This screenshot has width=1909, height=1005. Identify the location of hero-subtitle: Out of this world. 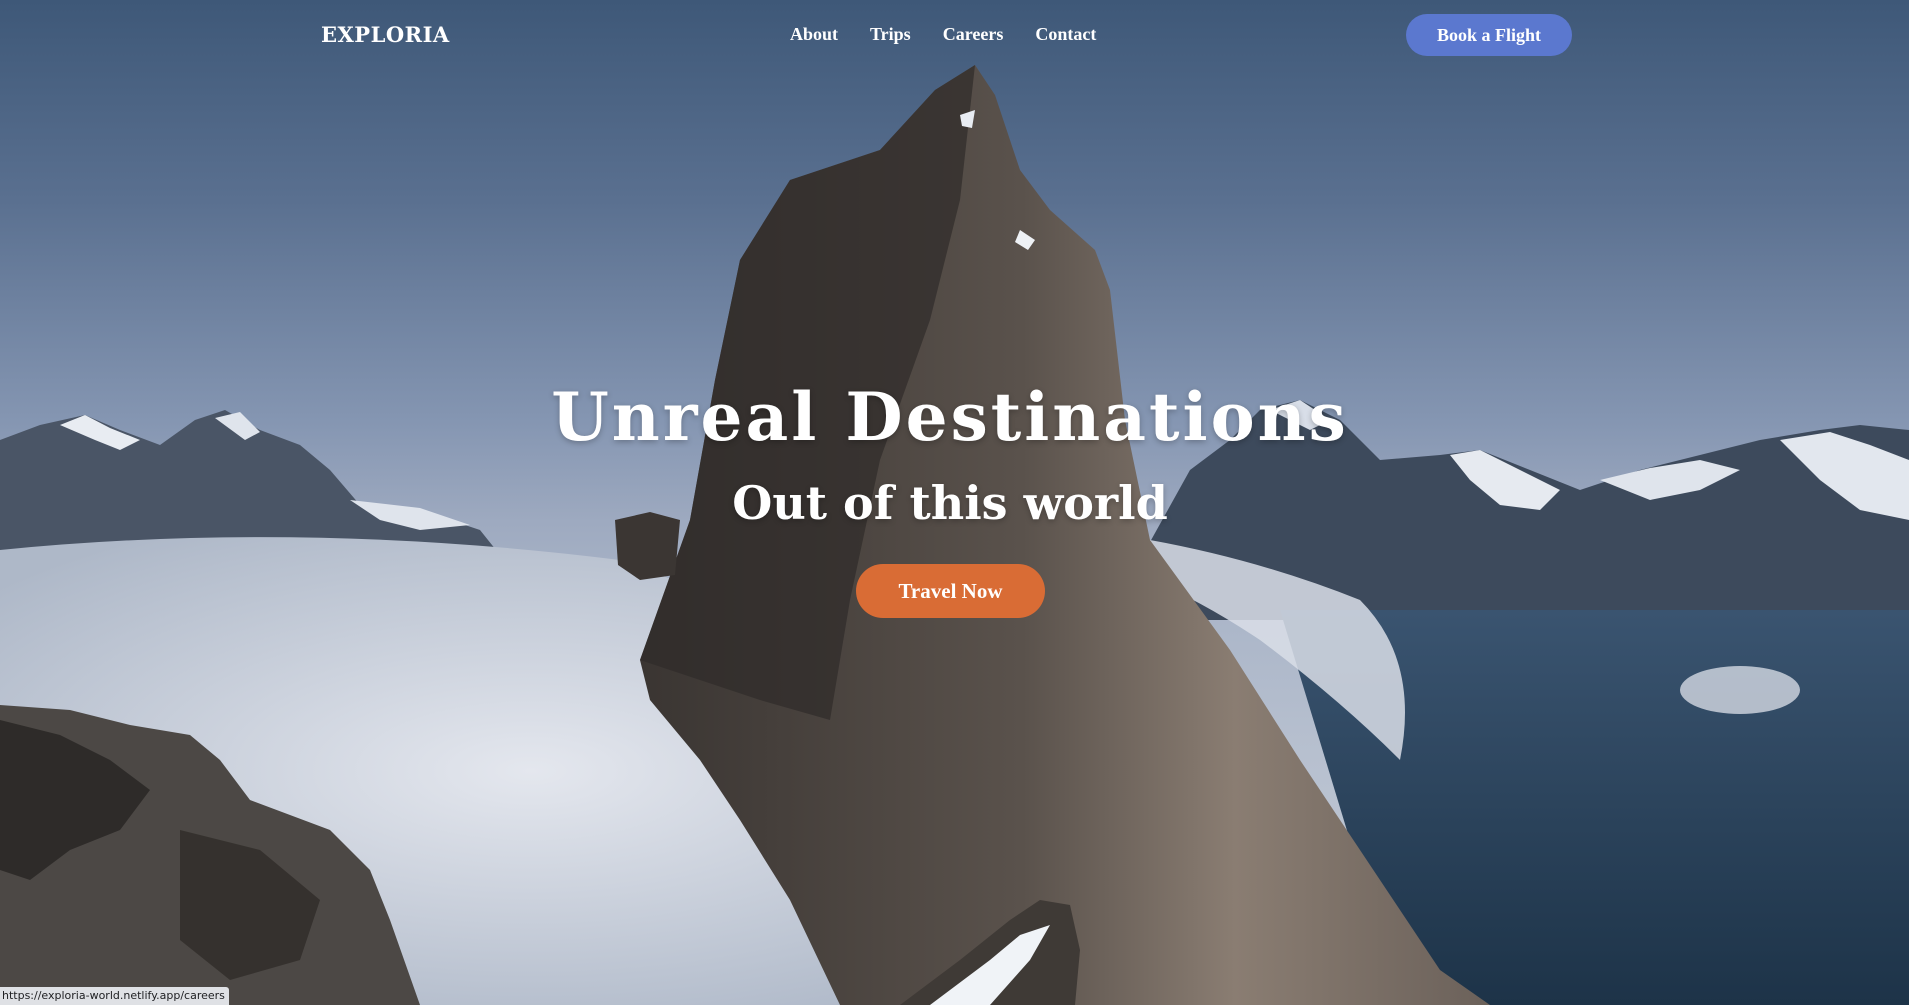
(950, 503).